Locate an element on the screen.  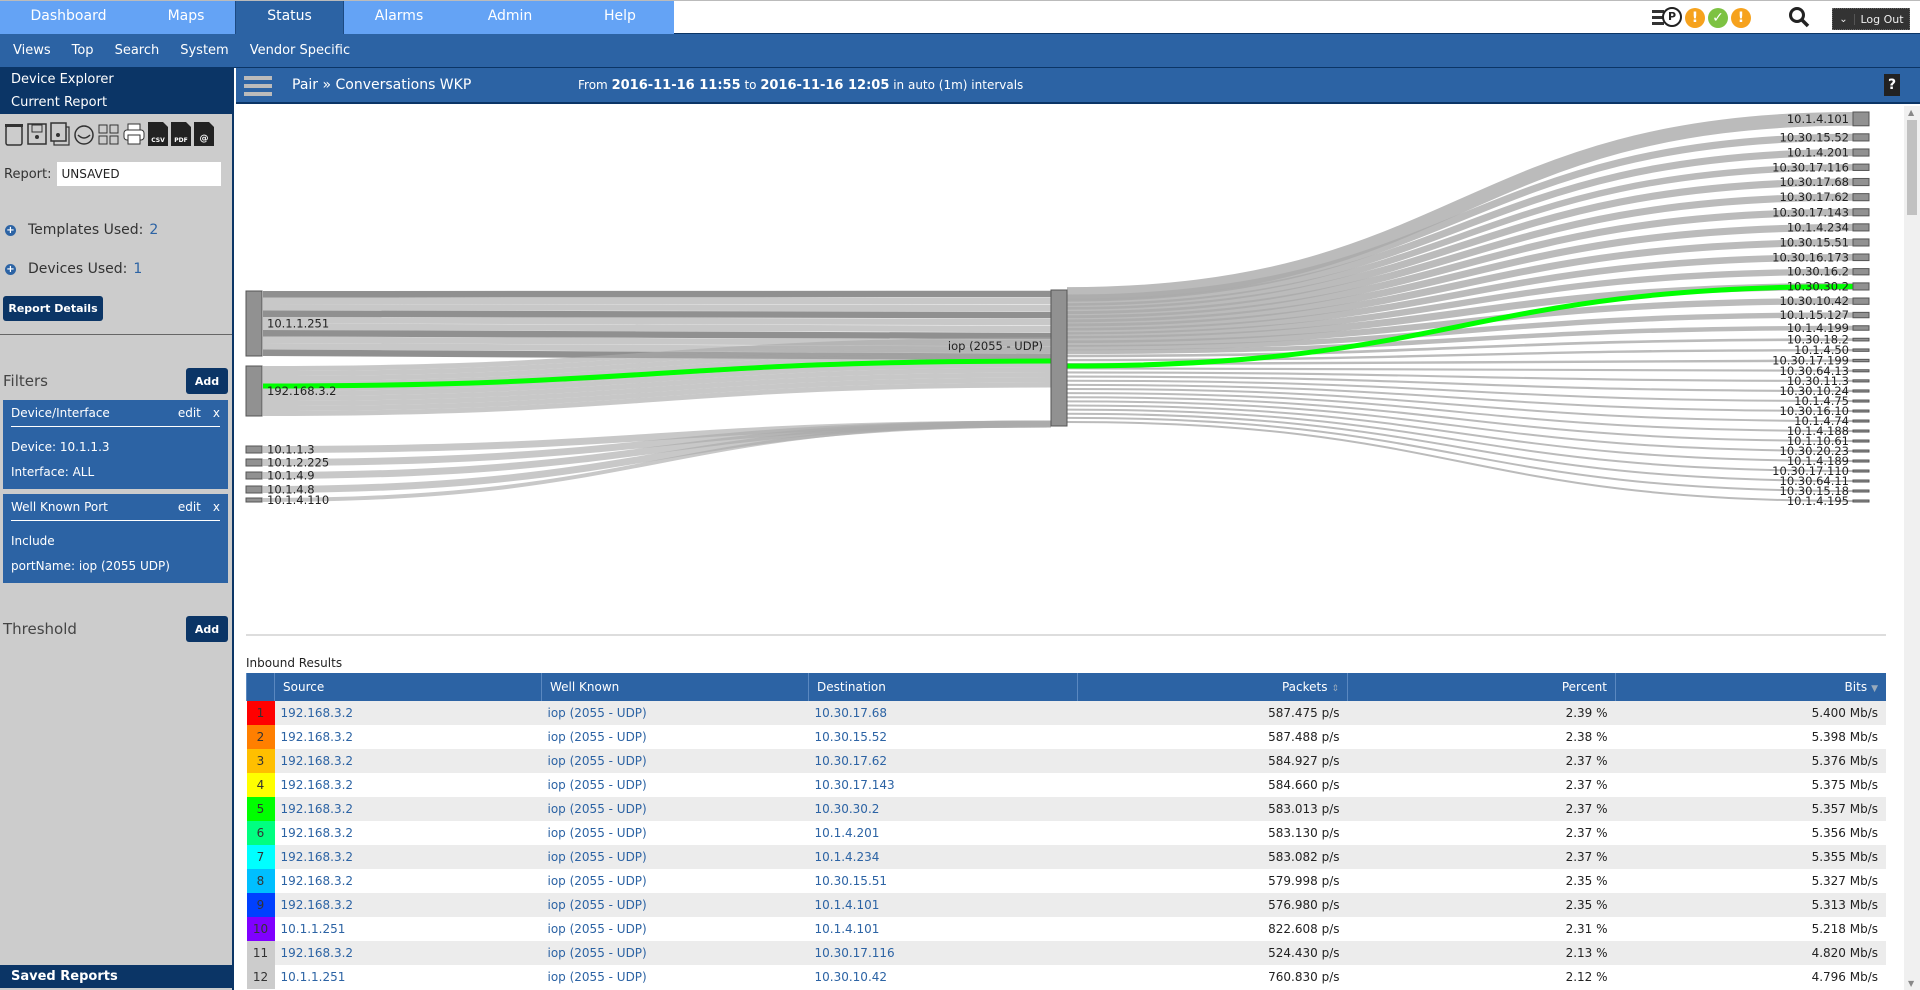
col-bits: Bits ▼ is located at coordinates (1750, 687).